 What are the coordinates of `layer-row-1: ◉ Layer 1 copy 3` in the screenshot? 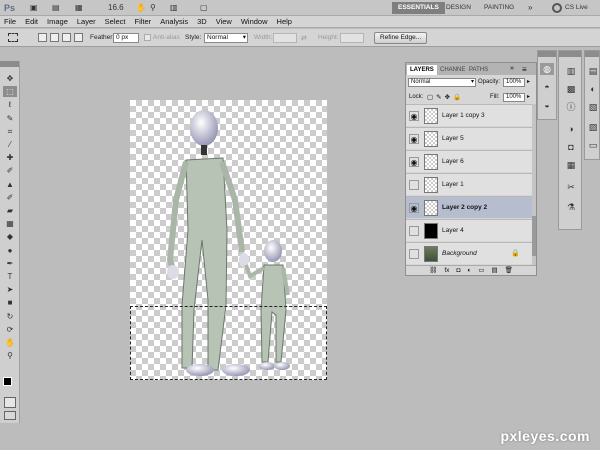 It's located at (469, 115).